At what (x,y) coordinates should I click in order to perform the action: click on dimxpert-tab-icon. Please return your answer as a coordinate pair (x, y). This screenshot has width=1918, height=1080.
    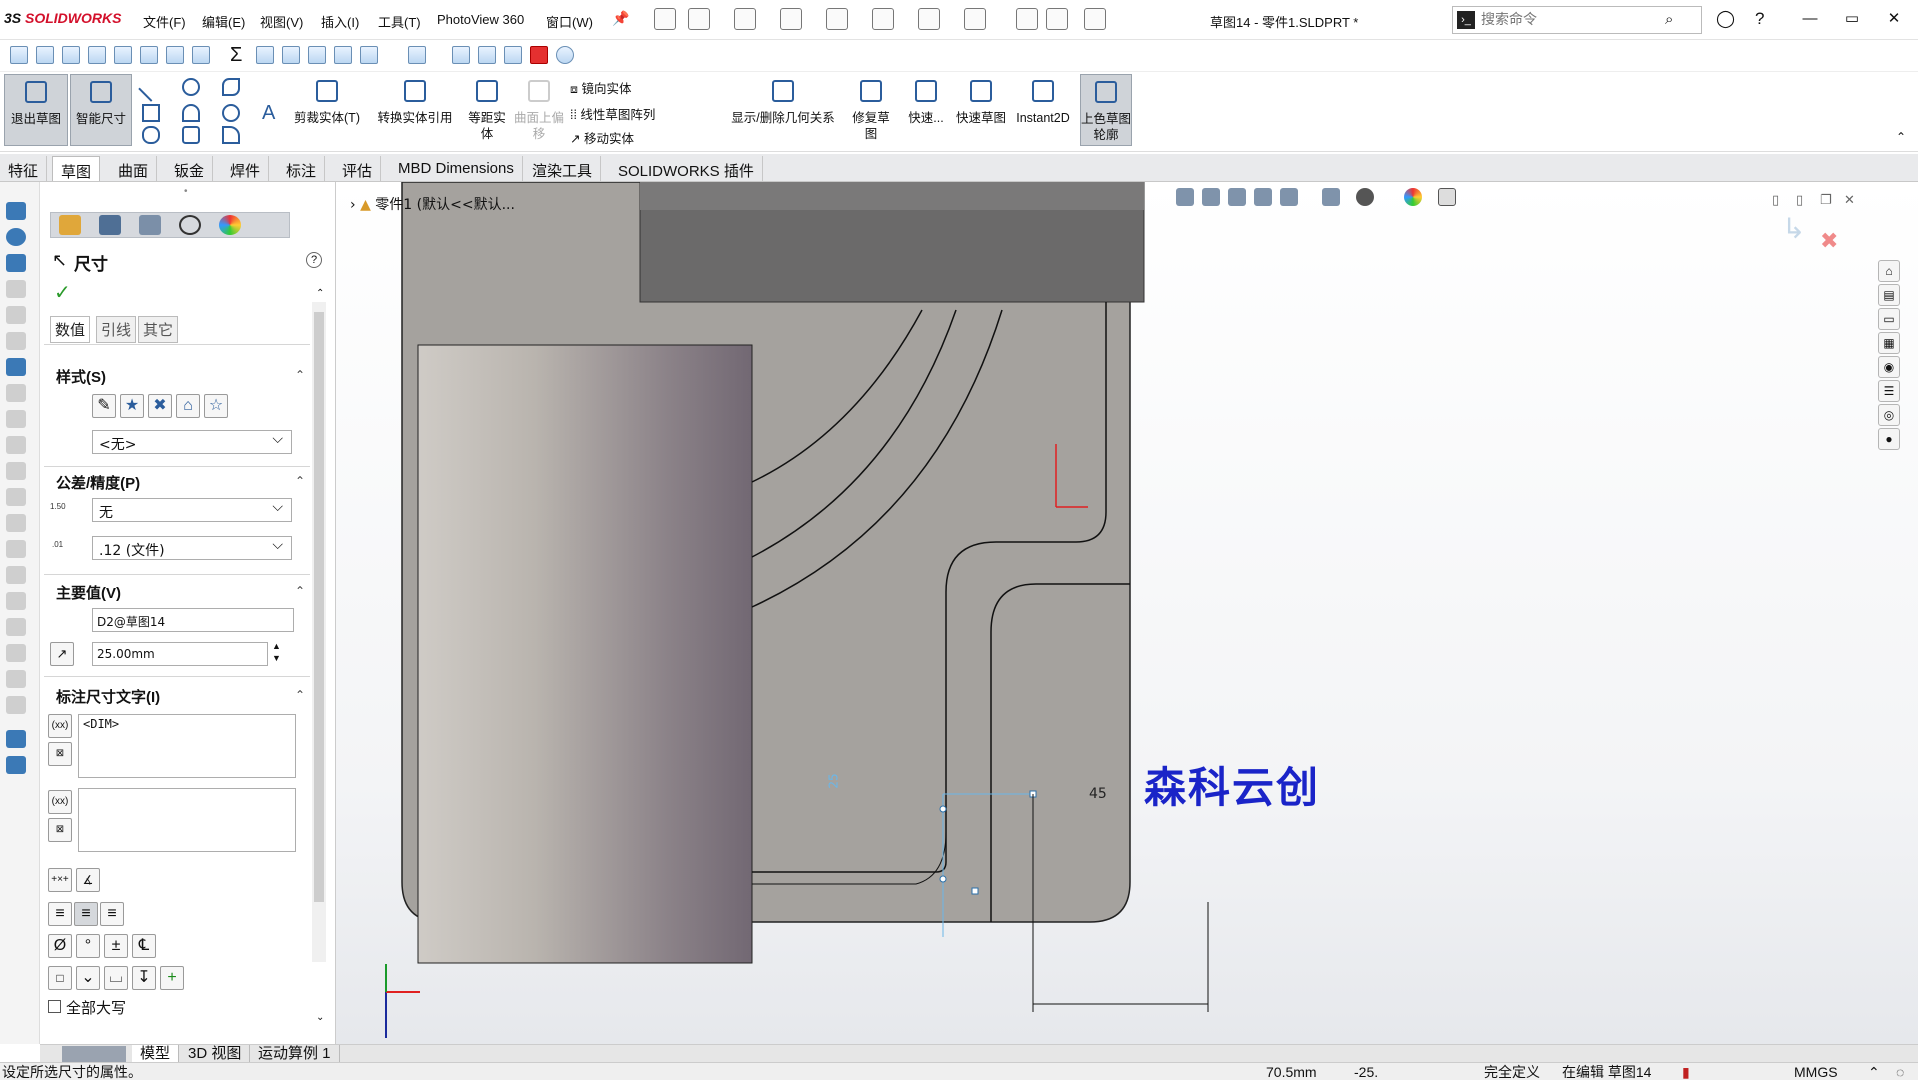
    Looking at the image, I should click on (190, 225).